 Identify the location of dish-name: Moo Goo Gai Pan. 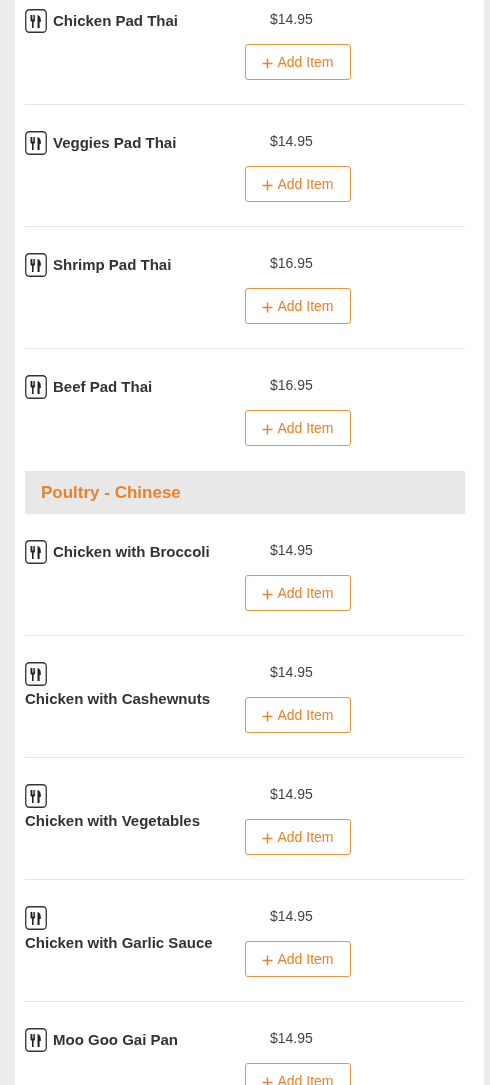
(115, 1040).